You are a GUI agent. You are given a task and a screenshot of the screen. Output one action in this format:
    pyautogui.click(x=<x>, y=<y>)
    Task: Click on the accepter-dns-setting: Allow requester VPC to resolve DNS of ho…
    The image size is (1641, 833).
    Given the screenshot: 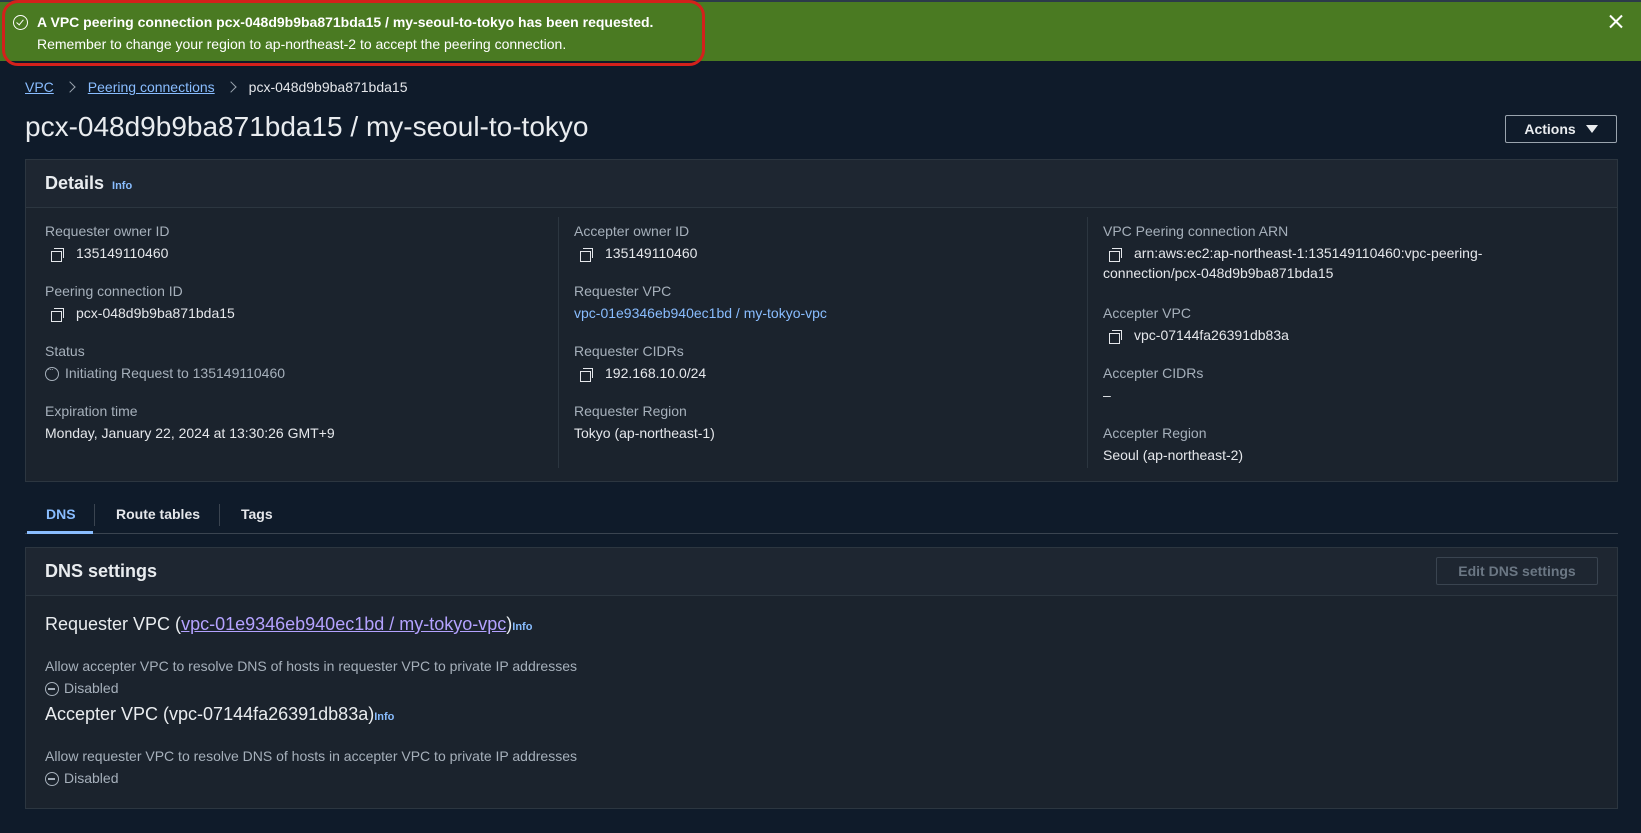 What is the action you would take?
    pyautogui.click(x=311, y=767)
    